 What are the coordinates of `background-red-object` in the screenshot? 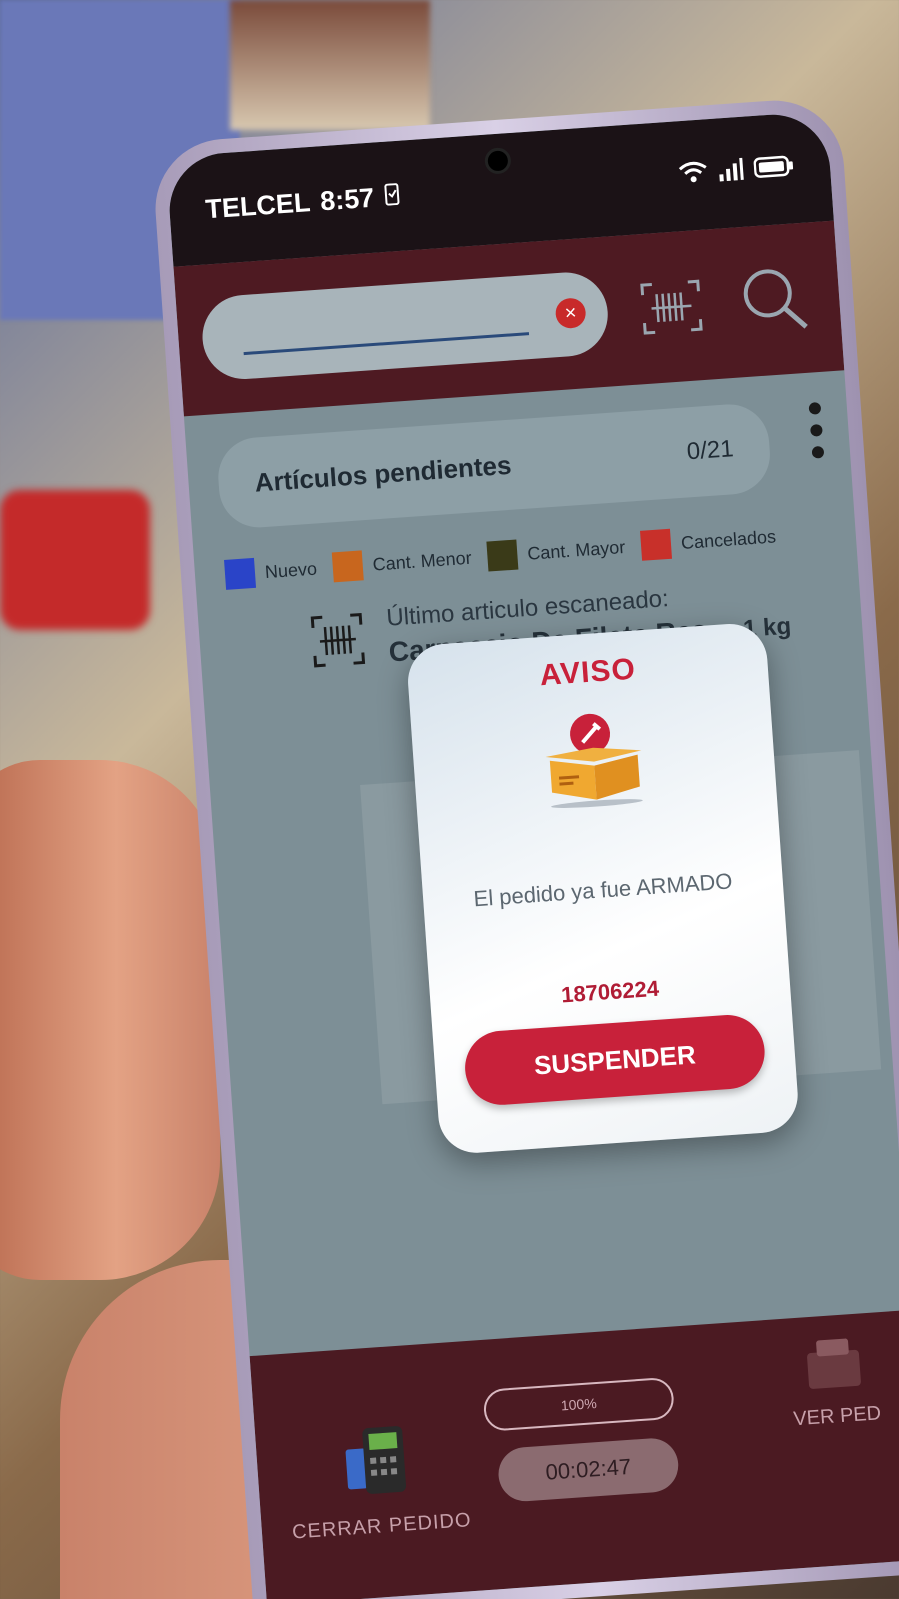 It's located at (75, 560).